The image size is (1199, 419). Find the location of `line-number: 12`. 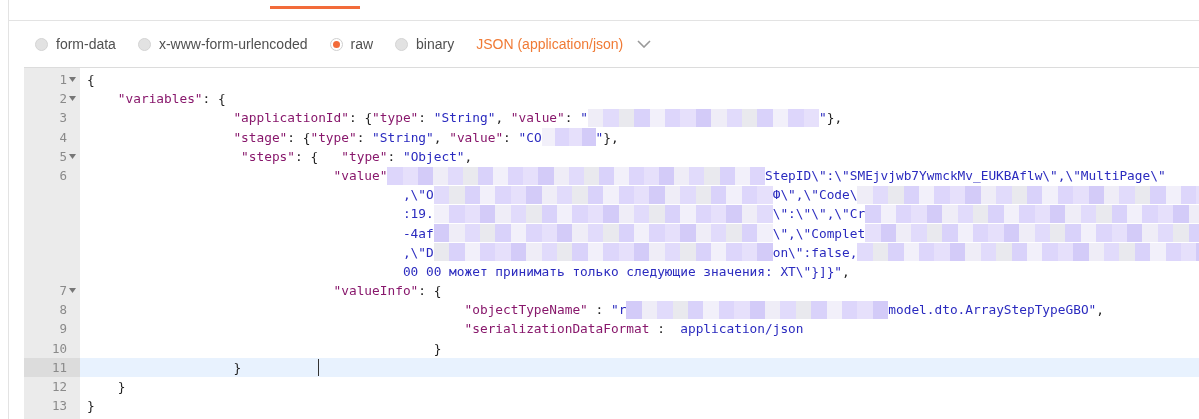

line-number: 12 is located at coordinates (59, 387).